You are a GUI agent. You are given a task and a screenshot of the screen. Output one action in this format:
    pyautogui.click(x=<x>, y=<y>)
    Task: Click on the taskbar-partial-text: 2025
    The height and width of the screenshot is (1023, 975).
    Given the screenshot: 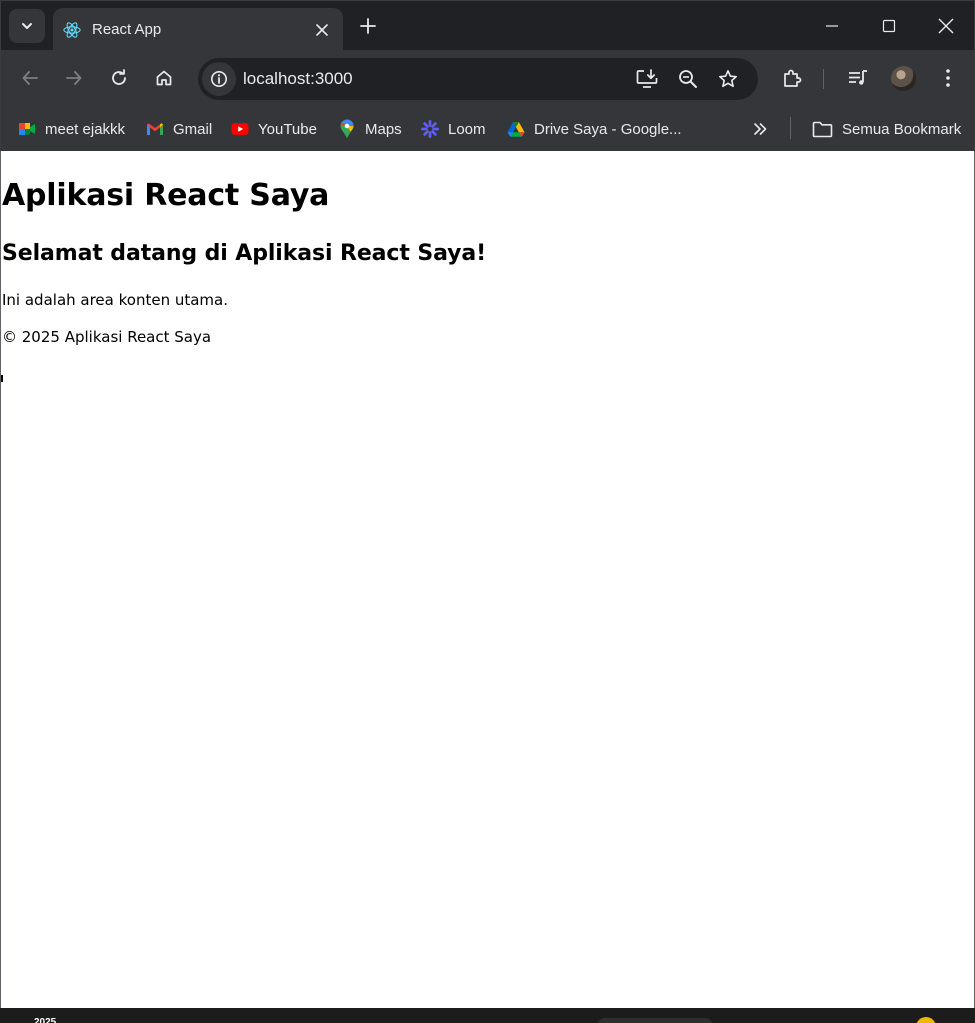 What is the action you would take?
    pyautogui.click(x=45, y=1020)
    